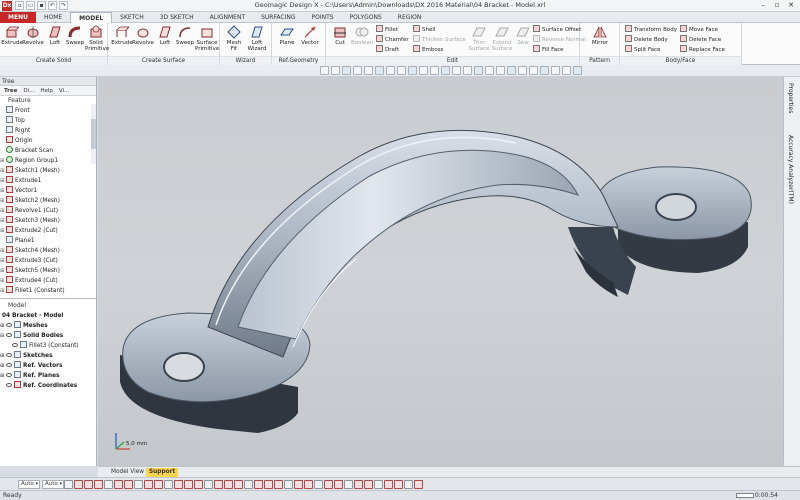 The image size is (800, 500). I want to click on selection-mode-combo: Auto, so click(53, 484).